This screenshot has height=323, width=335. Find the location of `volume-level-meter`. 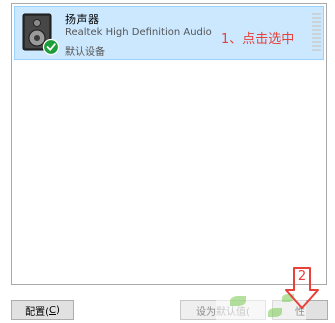

volume-level-meter is located at coordinates (316, 33).